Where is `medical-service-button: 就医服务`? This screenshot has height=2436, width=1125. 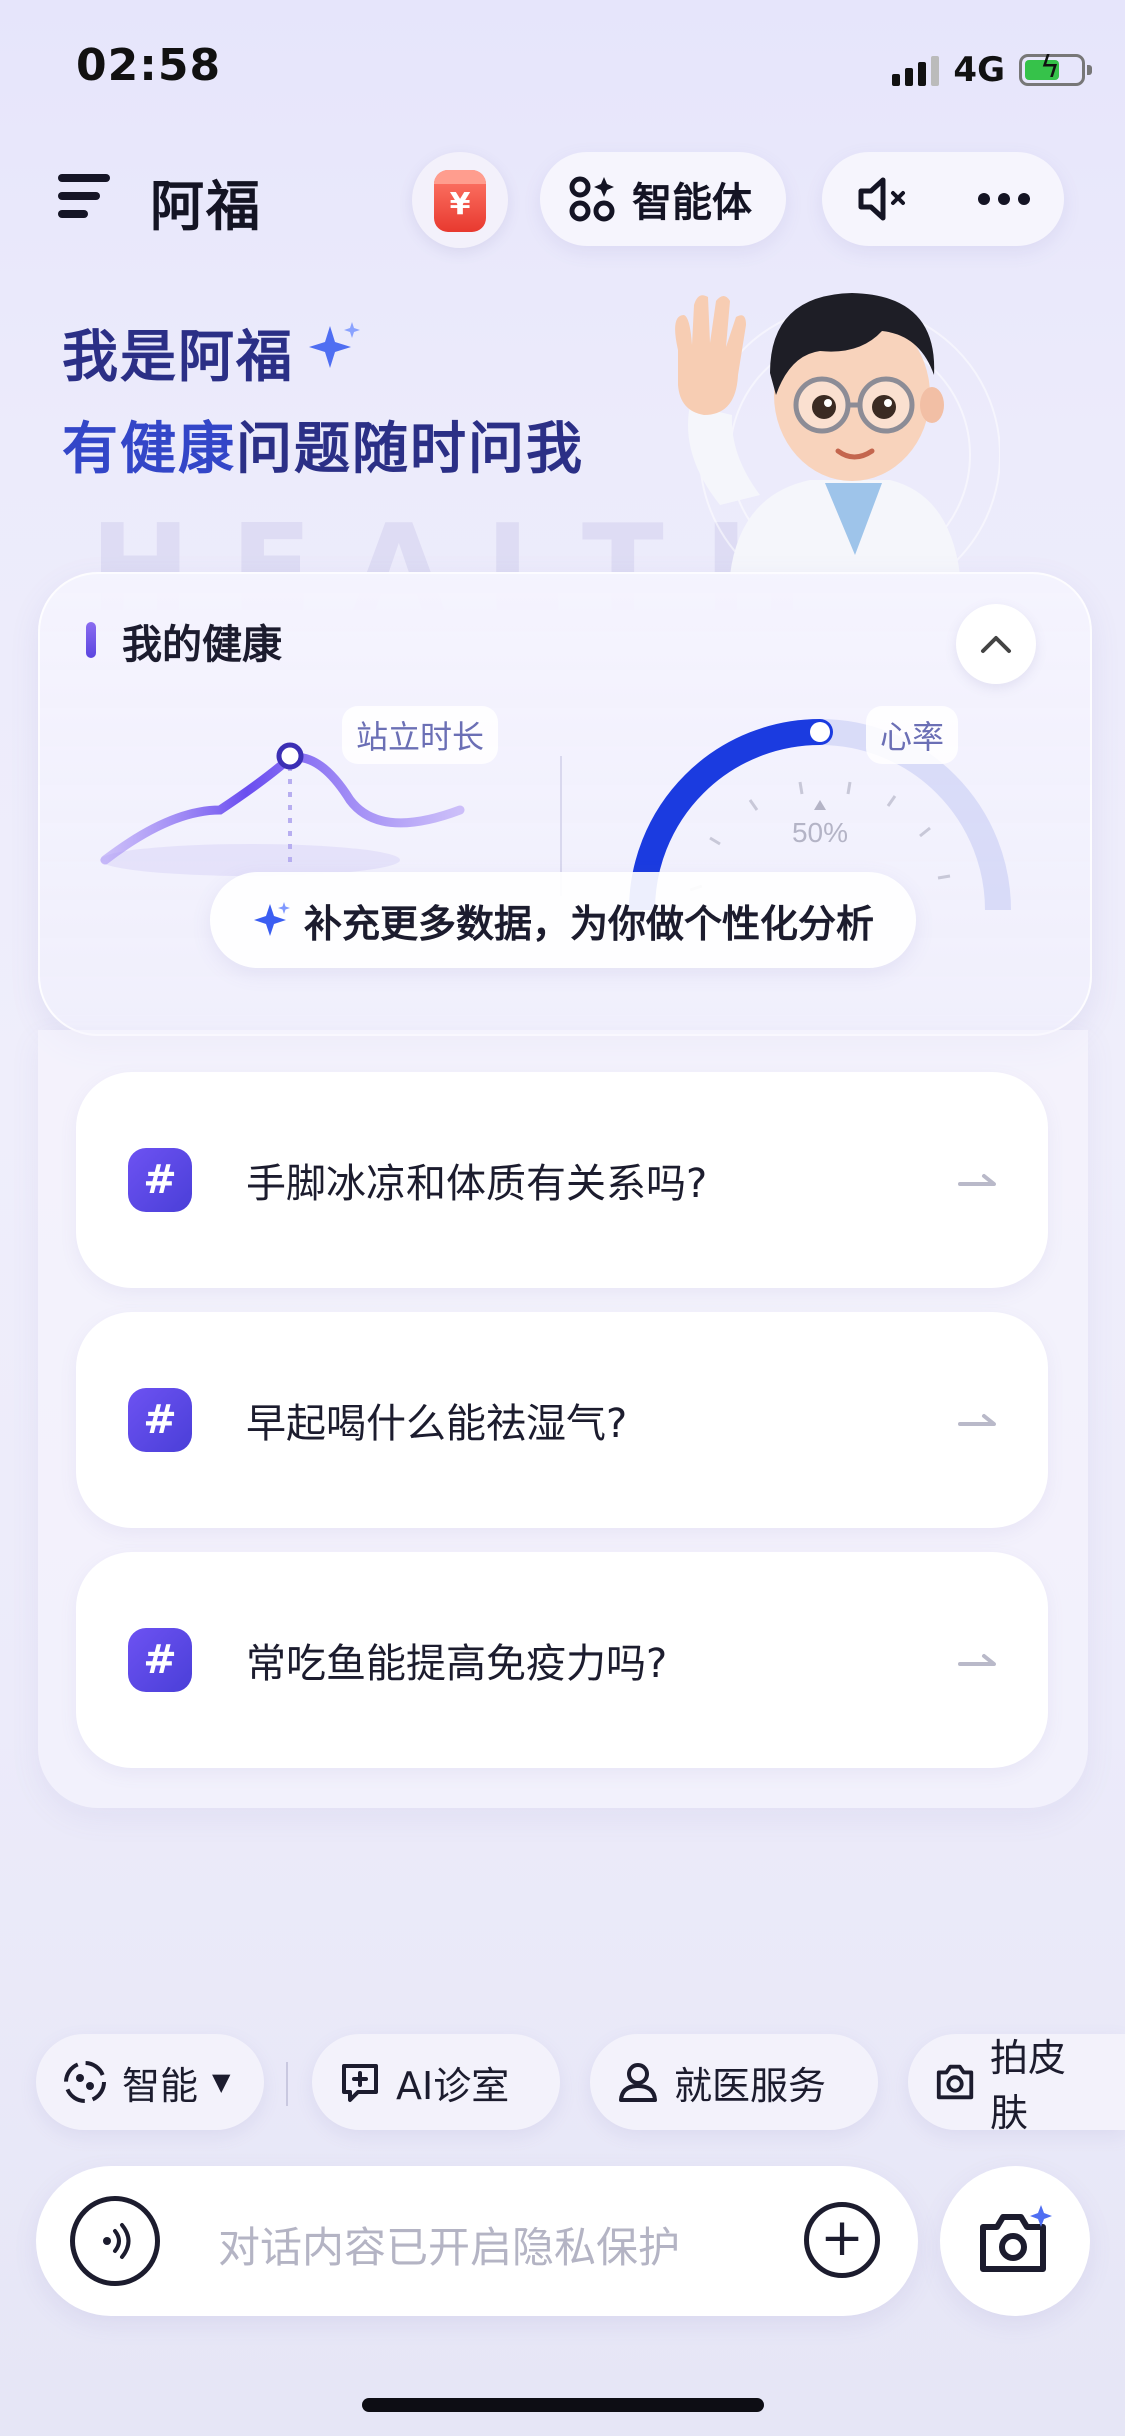 medical-service-button: 就医服务 is located at coordinates (734, 2082).